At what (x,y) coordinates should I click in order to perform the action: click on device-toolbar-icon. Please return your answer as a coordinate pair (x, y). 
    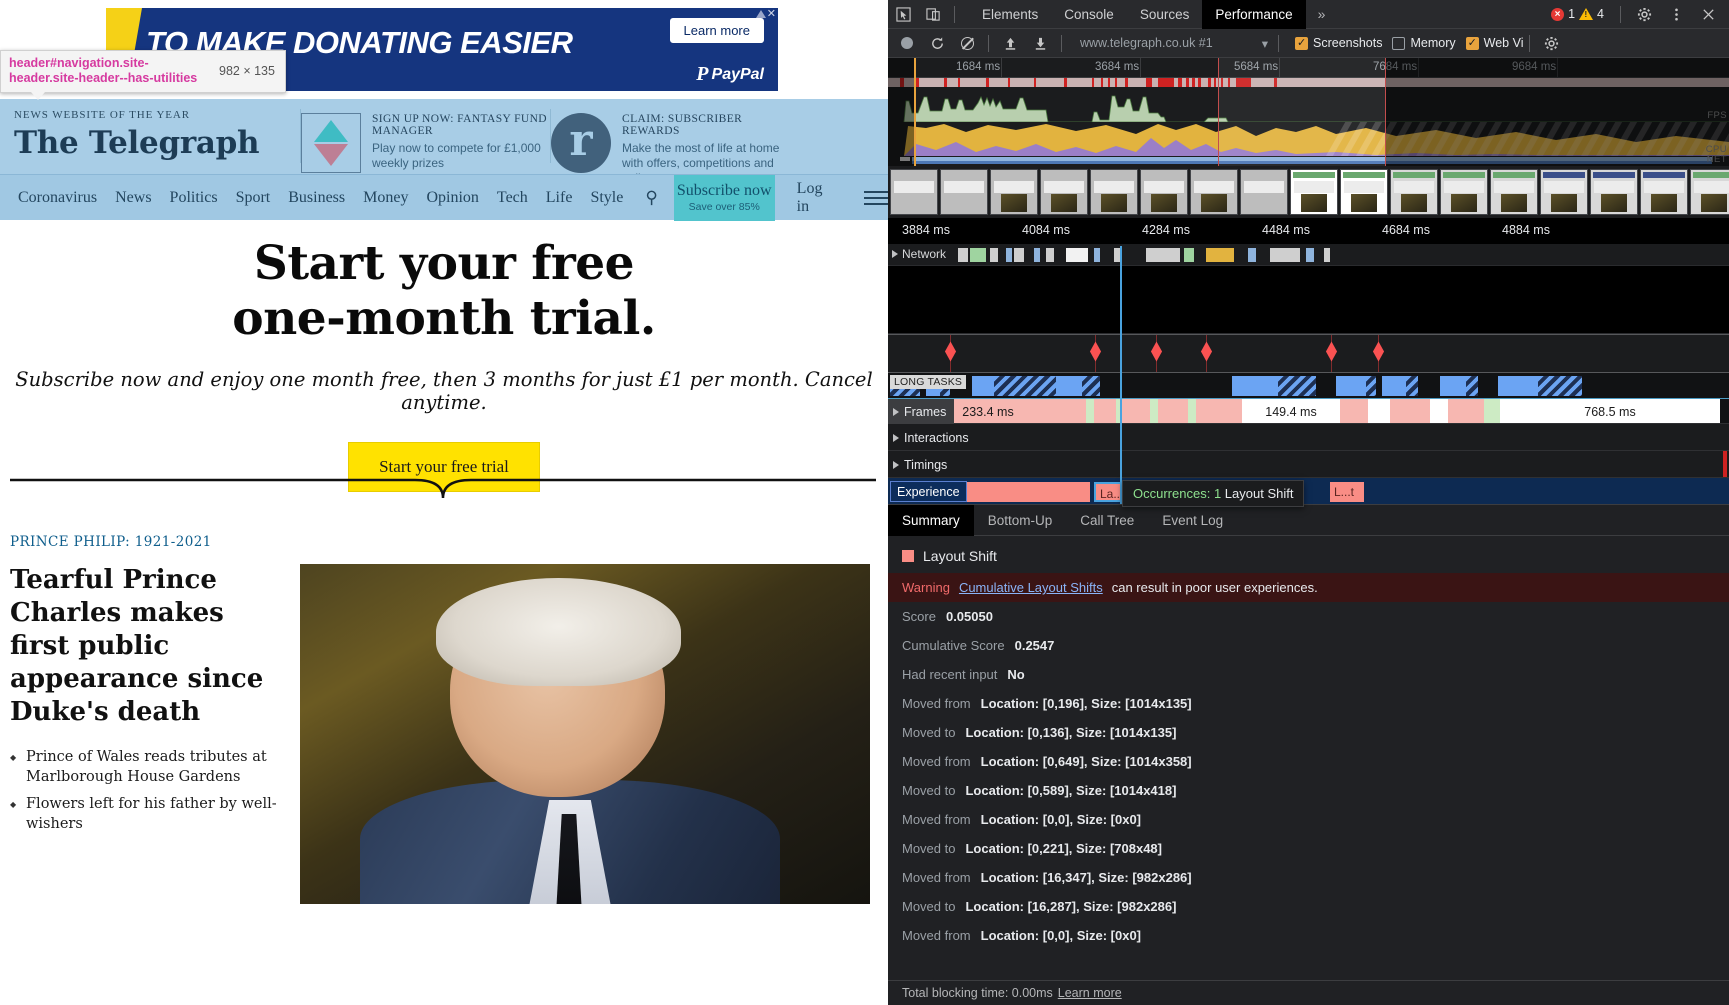
    Looking at the image, I should click on (933, 14).